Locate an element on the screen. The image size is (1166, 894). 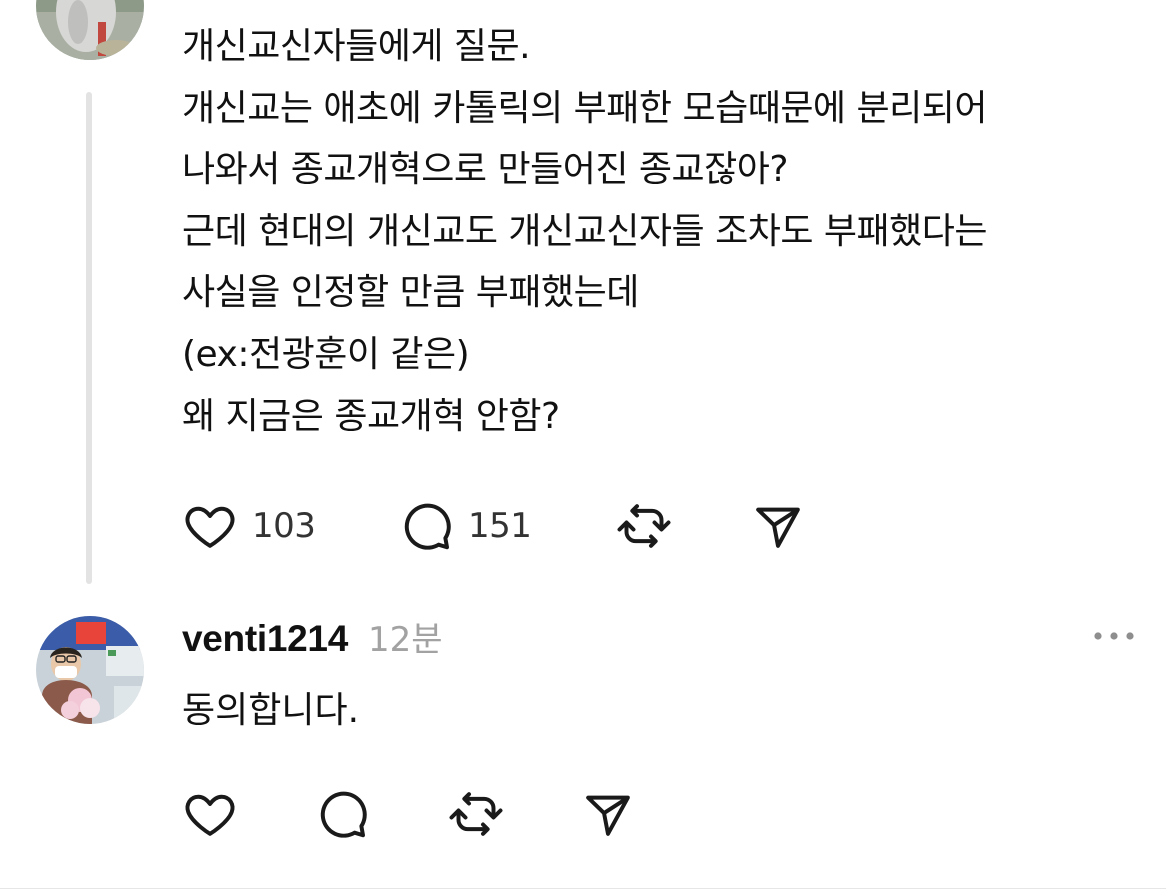
like-button: 103 is located at coordinates (290, 526).